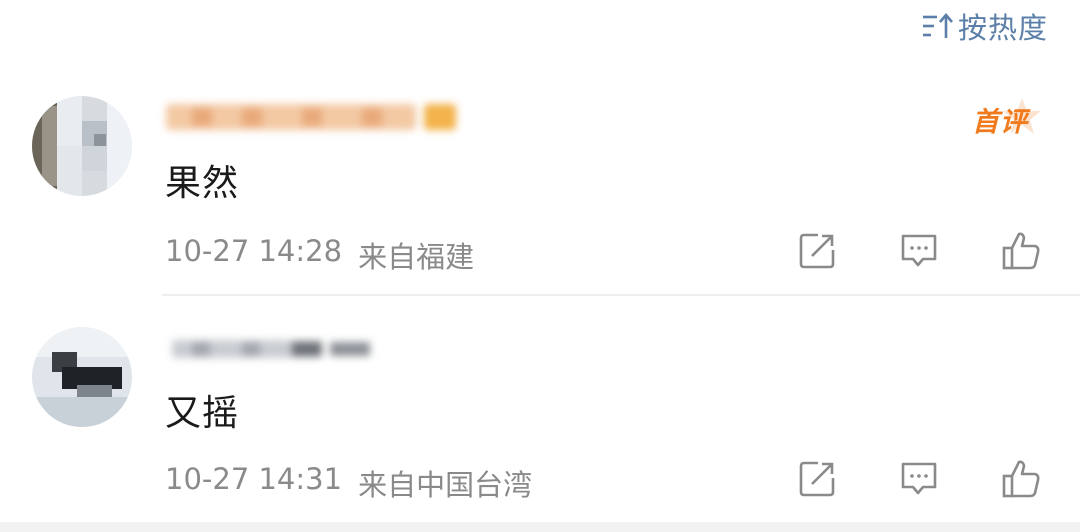  What do you see at coordinates (416, 257) in the screenshot?
I see `location: 来自福建` at bounding box center [416, 257].